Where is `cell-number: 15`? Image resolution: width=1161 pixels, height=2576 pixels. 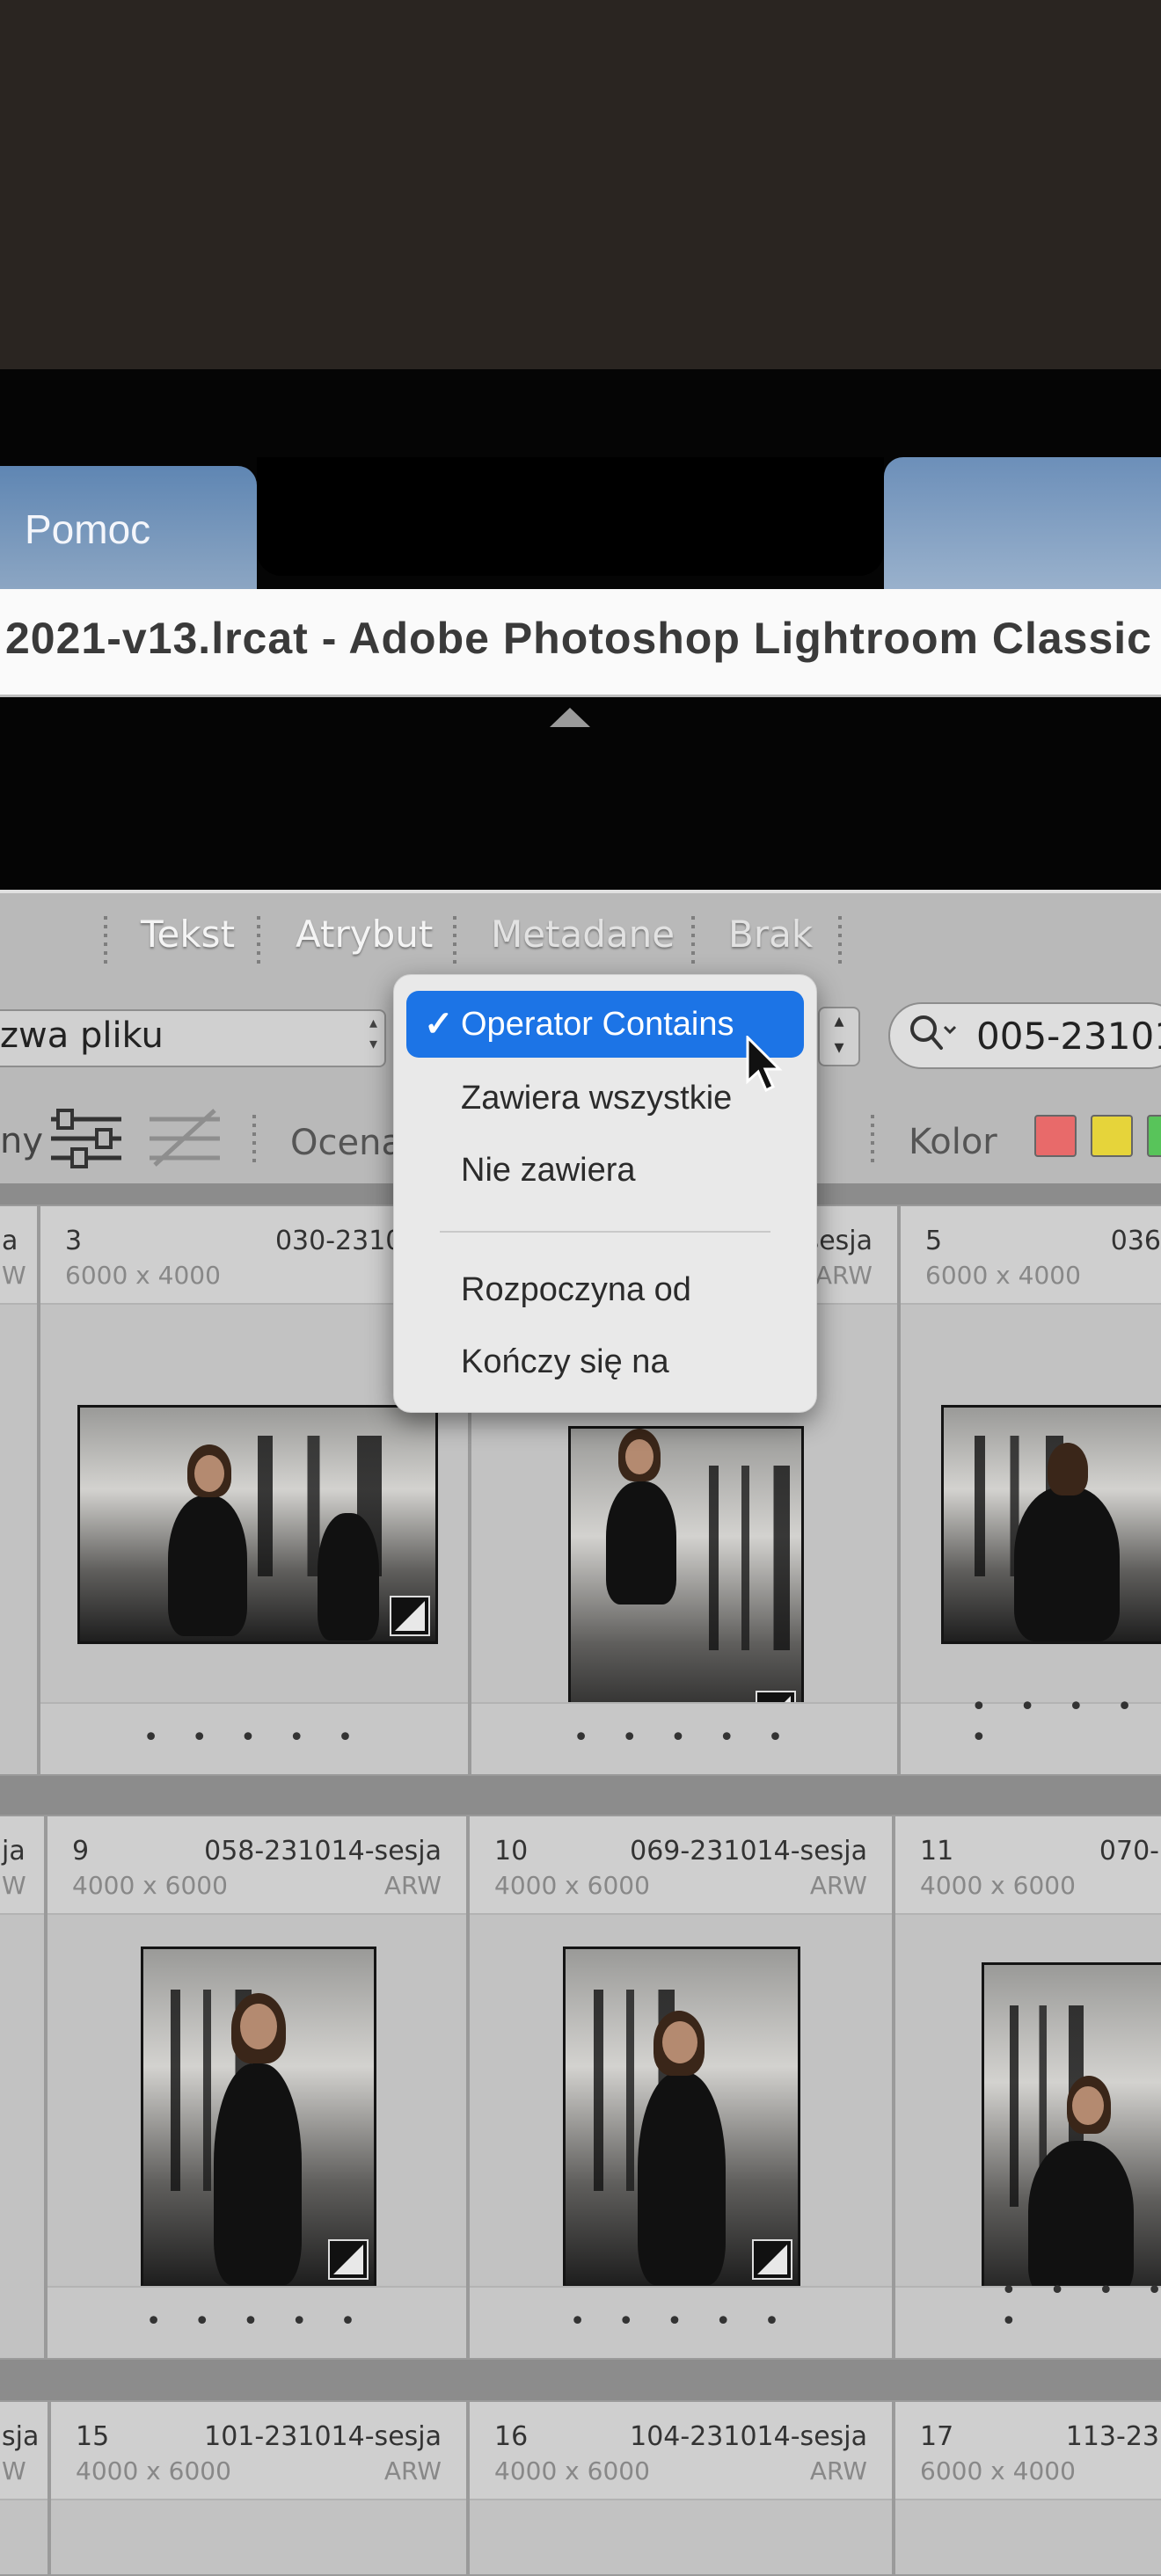
cell-number: 15 is located at coordinates (93, 2436).